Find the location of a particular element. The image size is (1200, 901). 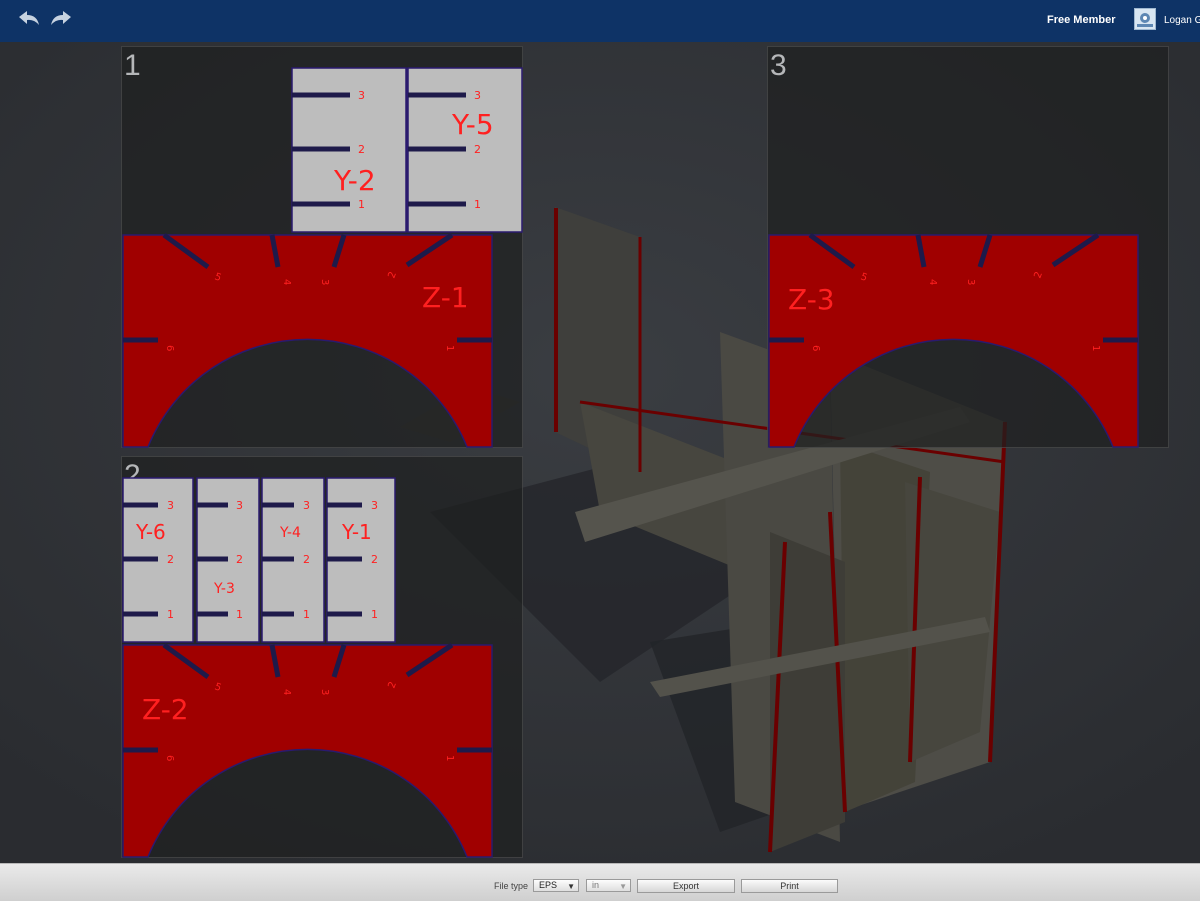

piece-label-y3: Y-3 is located at coordinates (224, 589).